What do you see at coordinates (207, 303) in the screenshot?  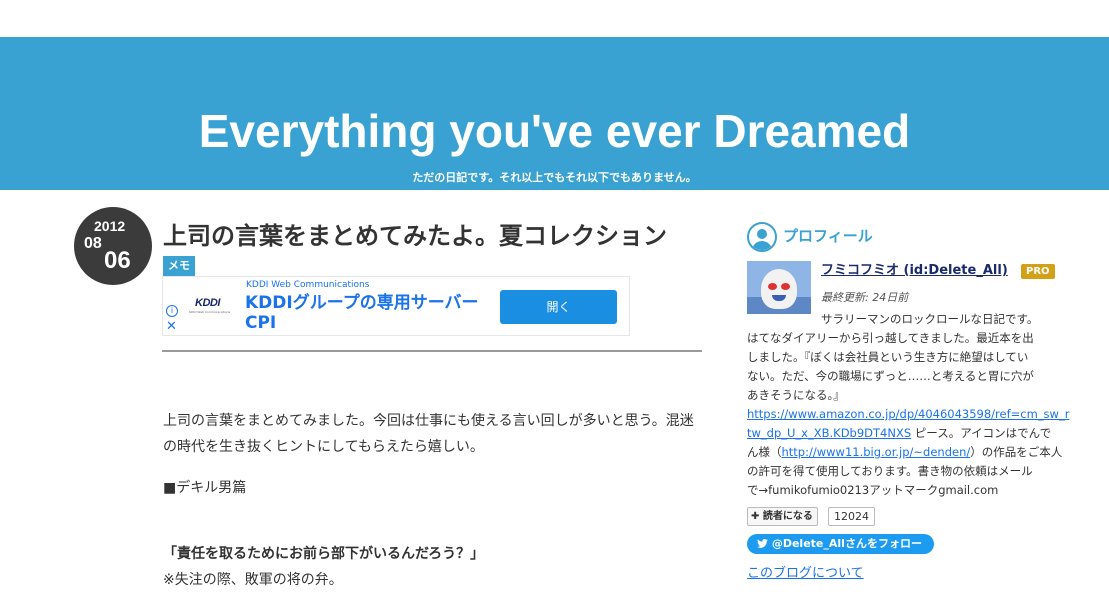 I see `ad-logo-mark: KDDI` at bounding box center [207, 303].